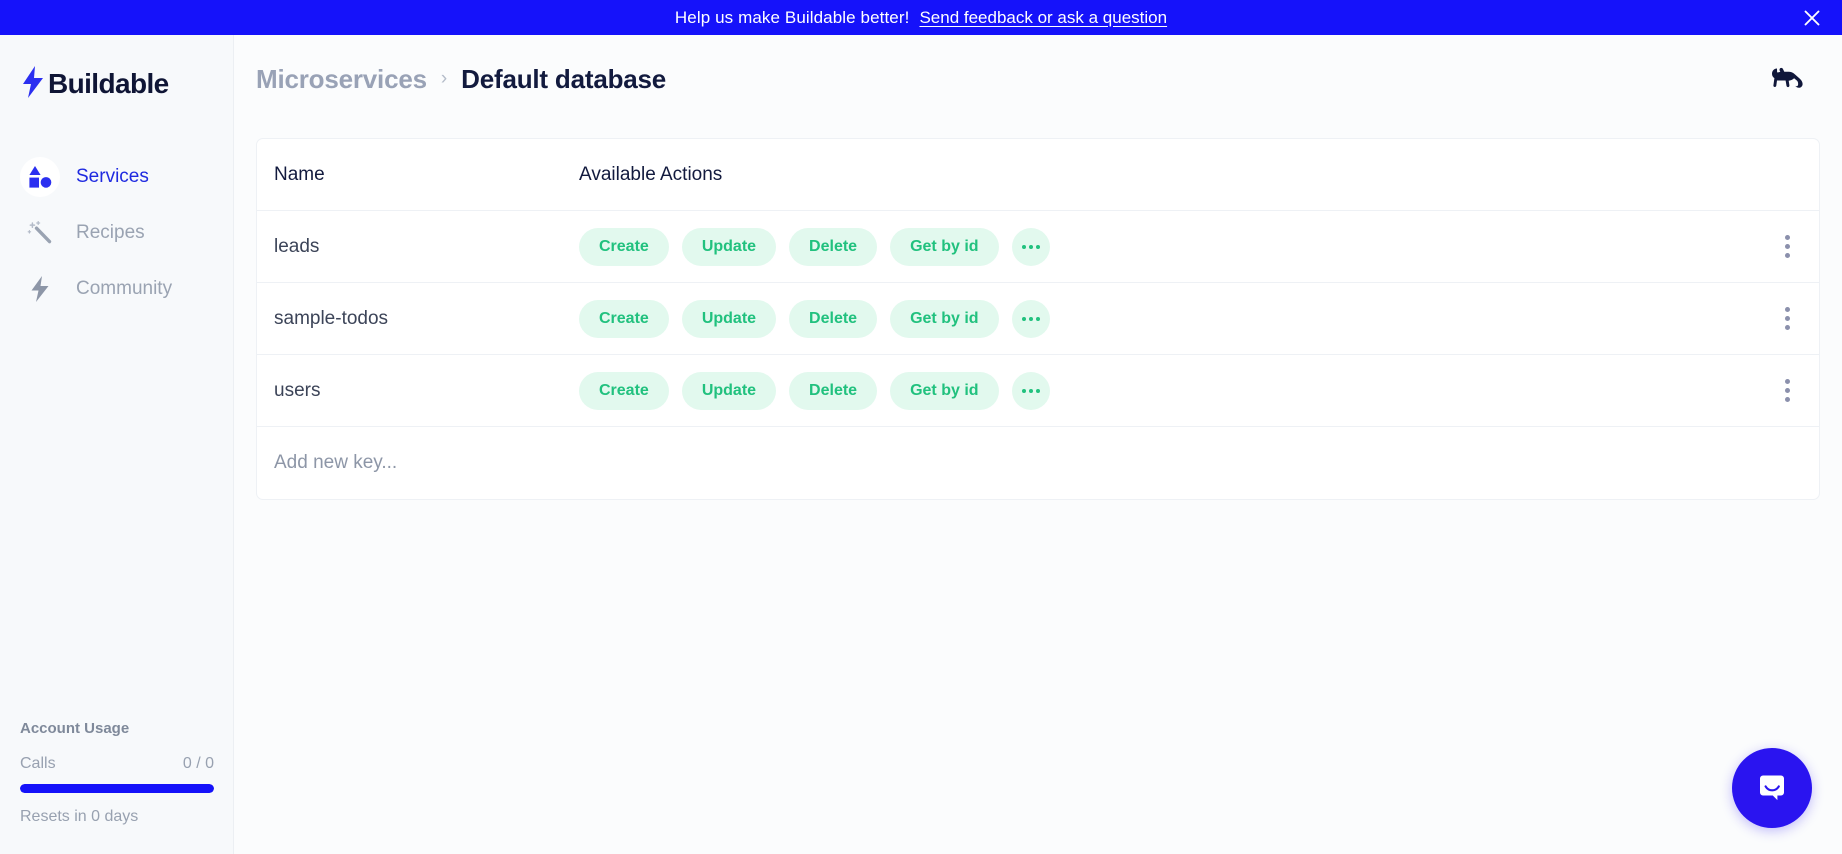  Describe the element at coordinates (331, 318) in the screenshot. I see `row-key-name: sample-todos` at that location.